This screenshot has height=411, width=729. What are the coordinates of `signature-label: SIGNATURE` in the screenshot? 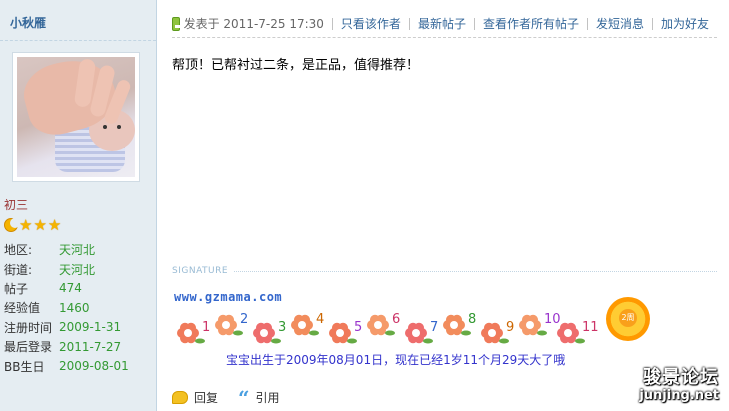 It's located at (200, 271).